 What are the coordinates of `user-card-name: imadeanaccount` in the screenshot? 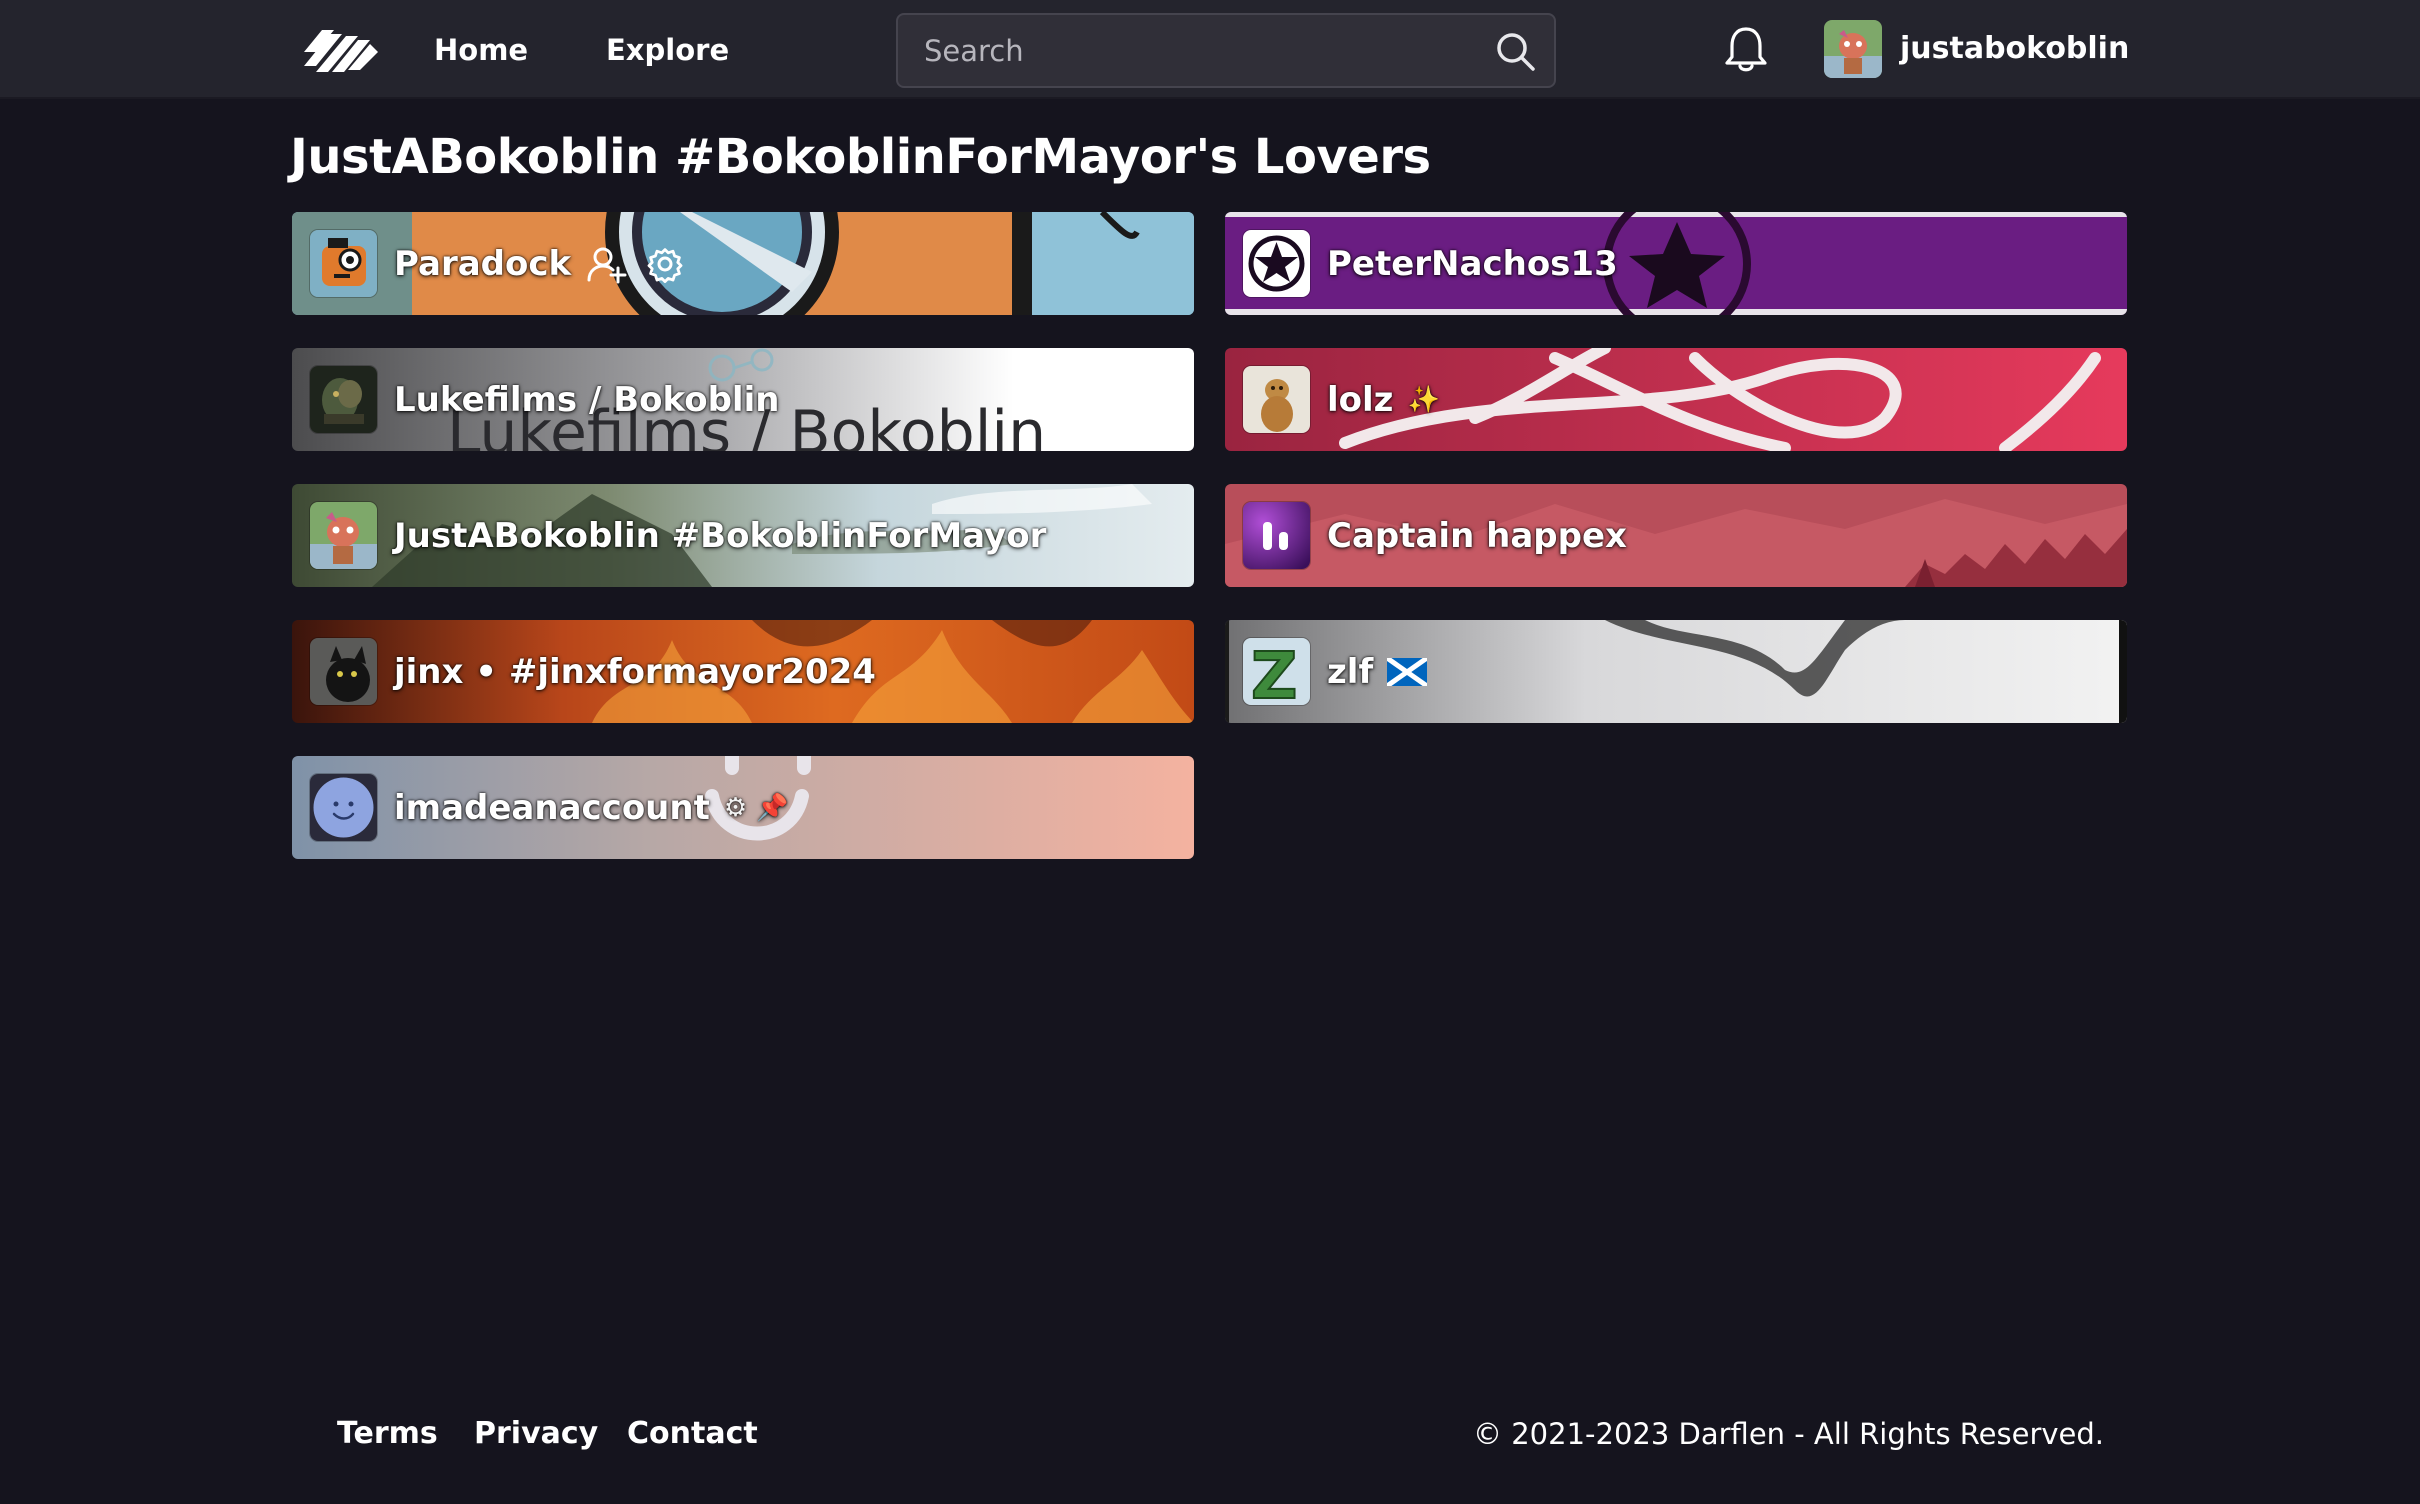 It's located at (552, 808).